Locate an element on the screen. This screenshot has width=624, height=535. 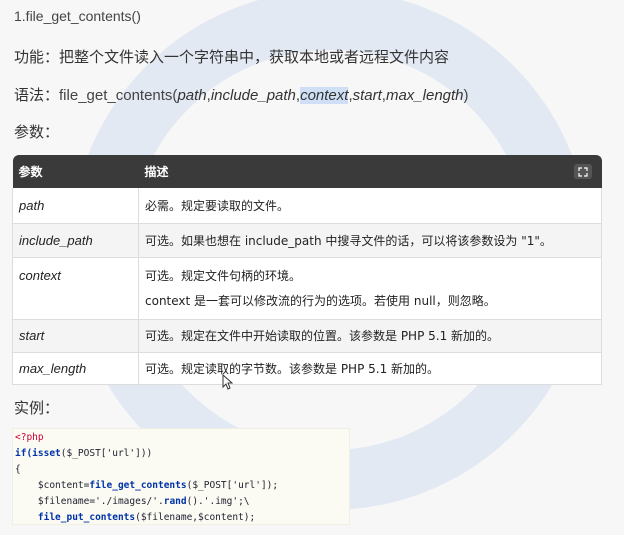
table-row: start 可选。规定在文件中开始读取的位置。该参数是 PHP 5.1 新加的。 is located at coordinates (307, 336).